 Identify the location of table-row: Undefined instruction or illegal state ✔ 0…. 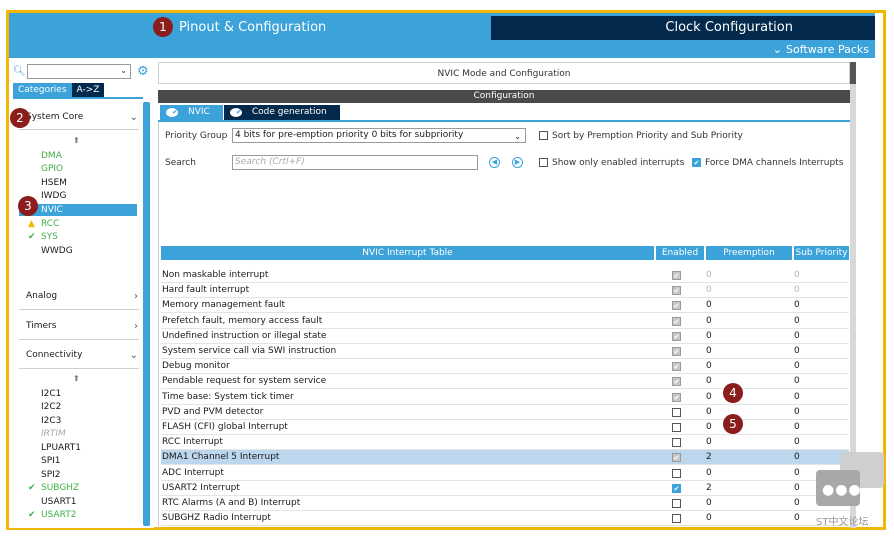
(505, 336).